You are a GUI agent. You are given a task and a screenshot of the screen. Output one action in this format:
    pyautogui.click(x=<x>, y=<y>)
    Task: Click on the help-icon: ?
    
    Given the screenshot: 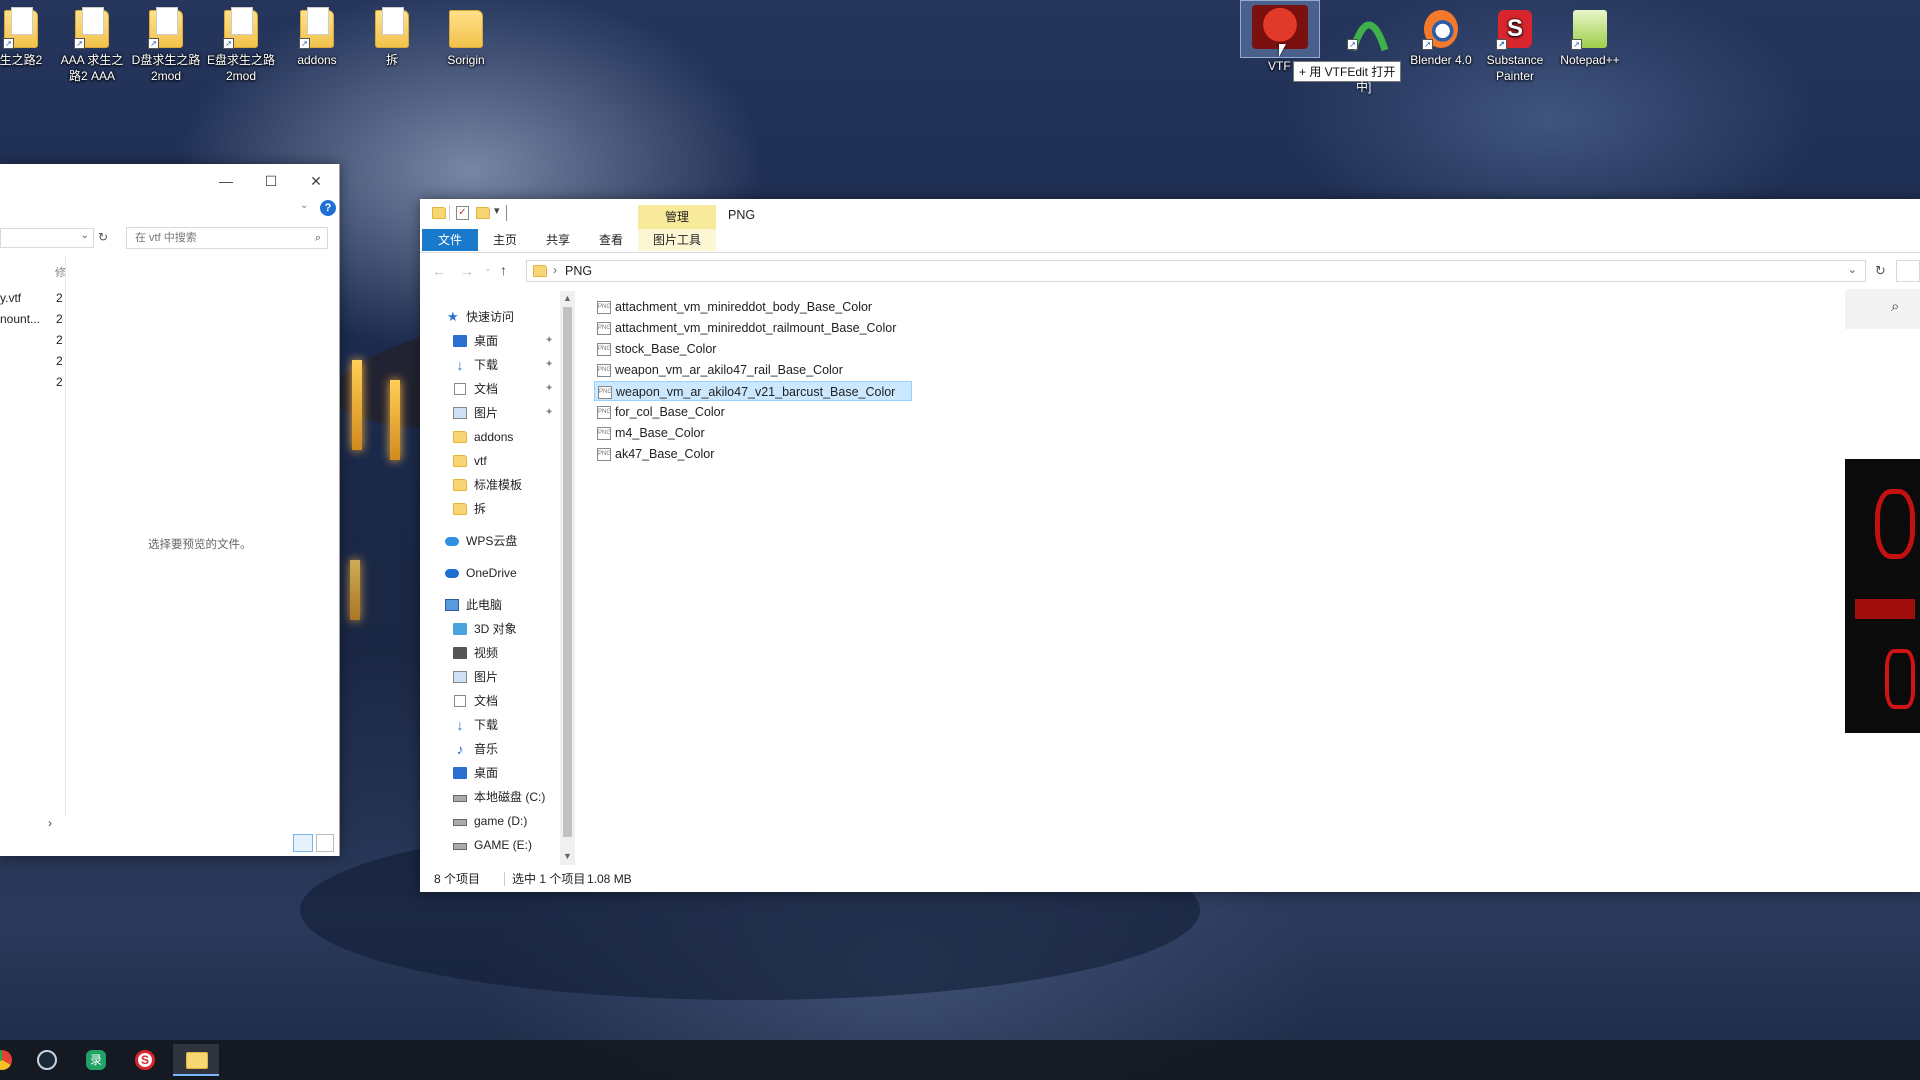 What is the action you would take?
    pyautogui.click(x=328, y=208)
    